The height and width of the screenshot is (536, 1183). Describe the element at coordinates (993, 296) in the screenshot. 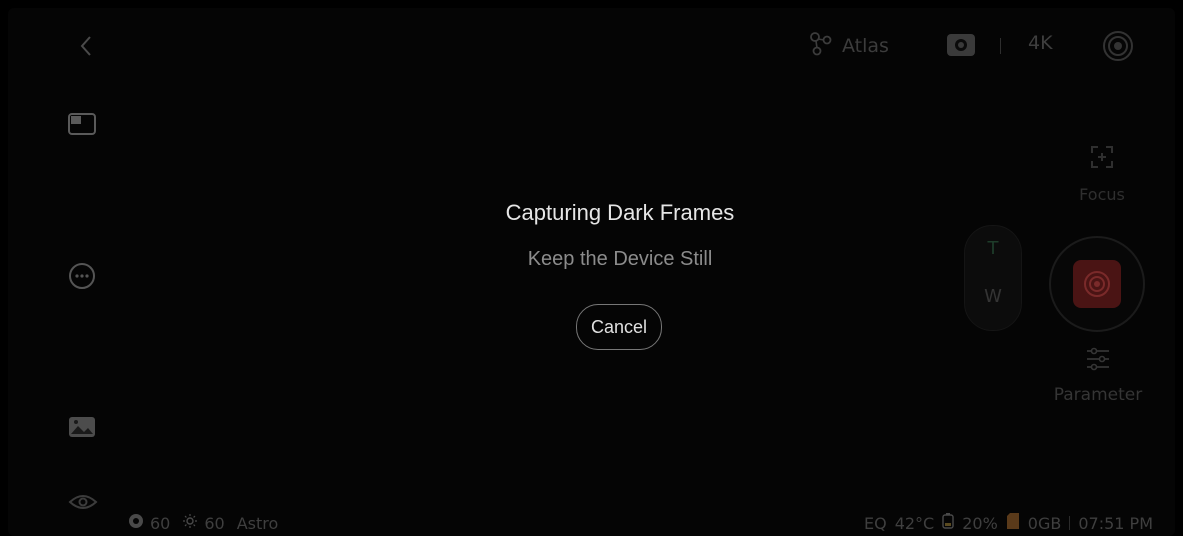

I see `zoom-wide-button: W` at that location.